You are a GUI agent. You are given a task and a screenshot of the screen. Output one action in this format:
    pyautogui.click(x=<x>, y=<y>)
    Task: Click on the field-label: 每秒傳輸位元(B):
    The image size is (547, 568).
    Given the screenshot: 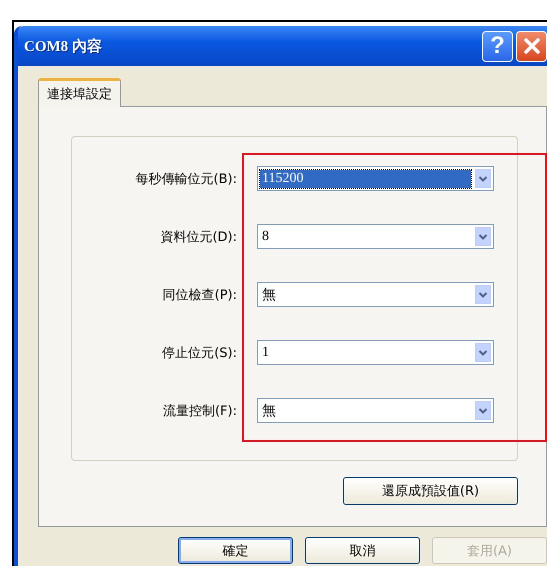 What is the action you would take?
    pyautogui.click(x=185, y=179)
    